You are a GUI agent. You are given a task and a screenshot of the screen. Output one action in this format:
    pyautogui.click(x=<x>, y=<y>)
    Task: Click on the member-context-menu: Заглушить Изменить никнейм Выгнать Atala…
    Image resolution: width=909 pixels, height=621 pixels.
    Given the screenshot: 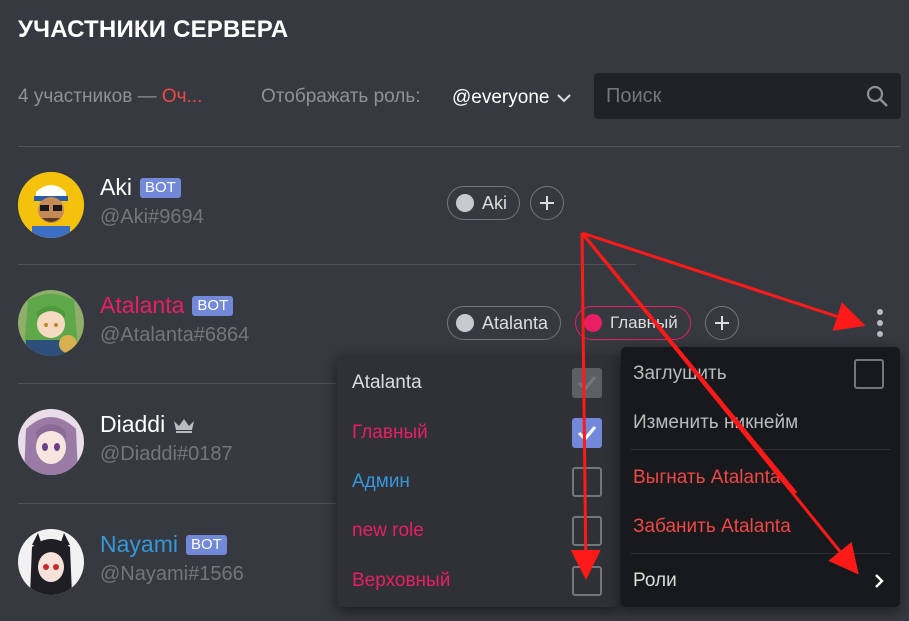 What is the action you would take?
    pyautogui.click(x=760, y=477)
    